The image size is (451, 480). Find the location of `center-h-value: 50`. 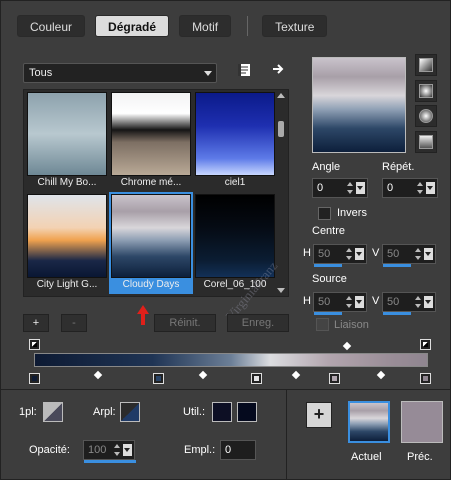

center-h-value: 50 is located at coordinates (324, 254).